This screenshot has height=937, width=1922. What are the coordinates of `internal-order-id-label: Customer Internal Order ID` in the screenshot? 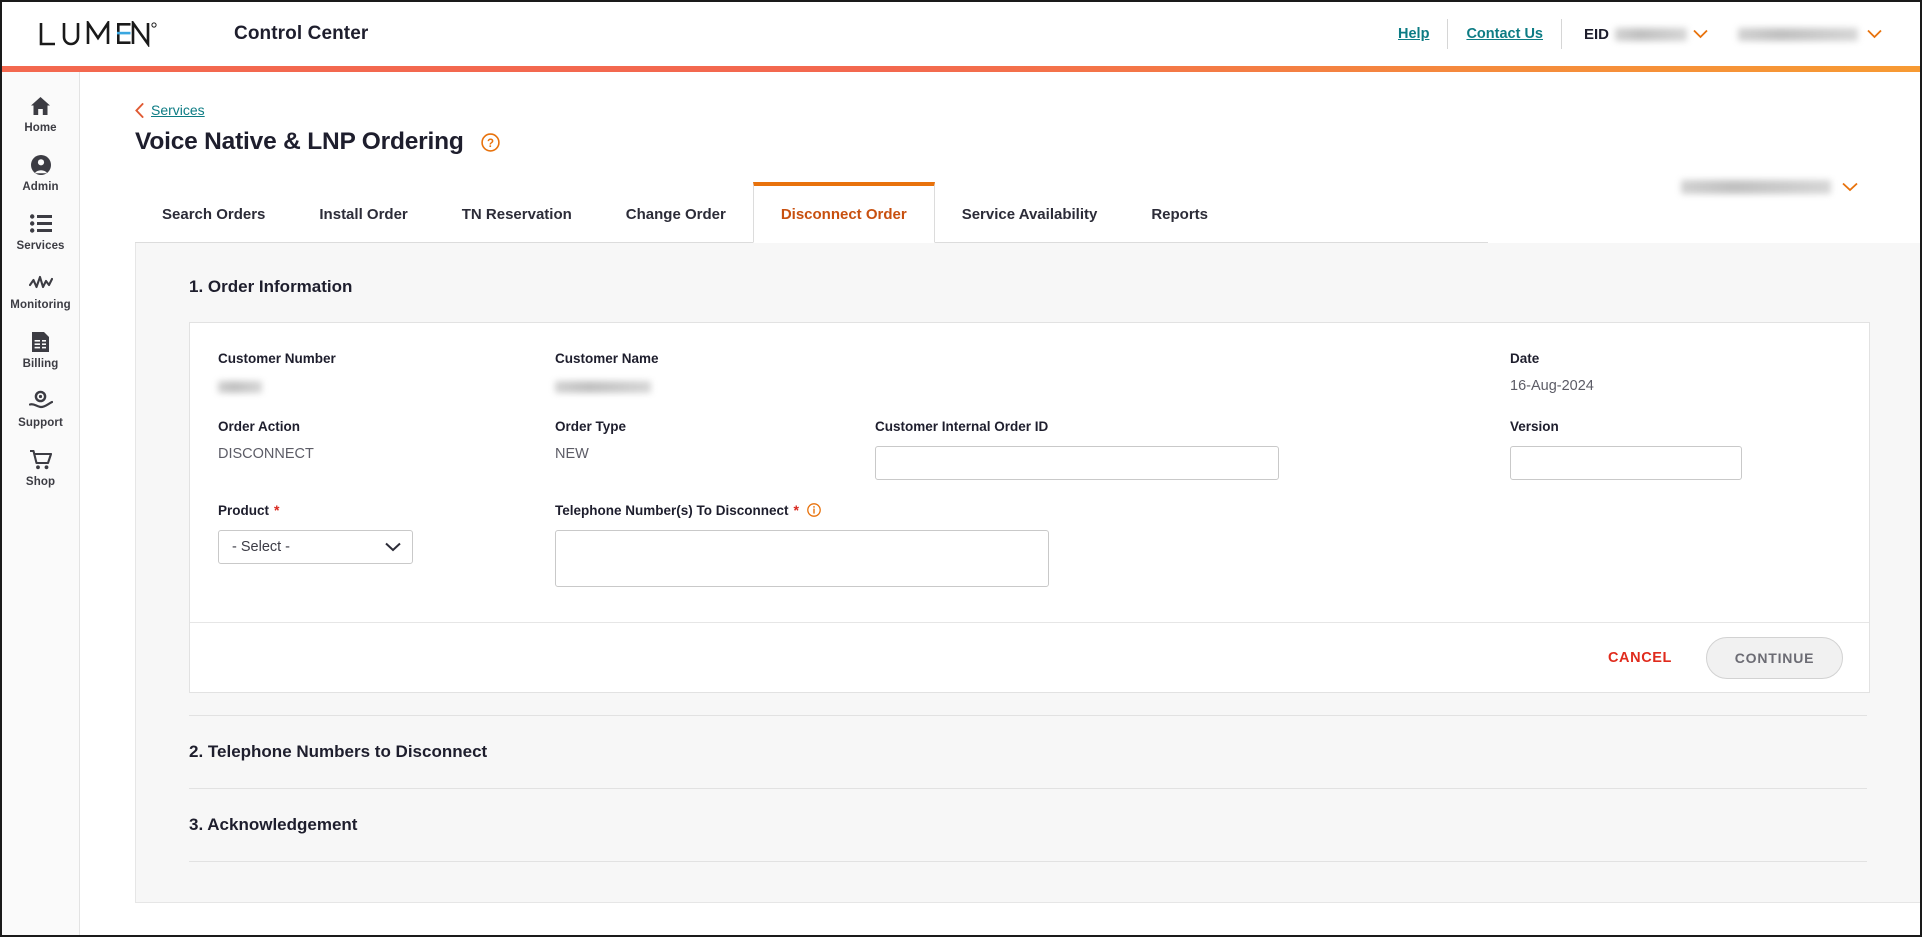 It's located at (962, 426).